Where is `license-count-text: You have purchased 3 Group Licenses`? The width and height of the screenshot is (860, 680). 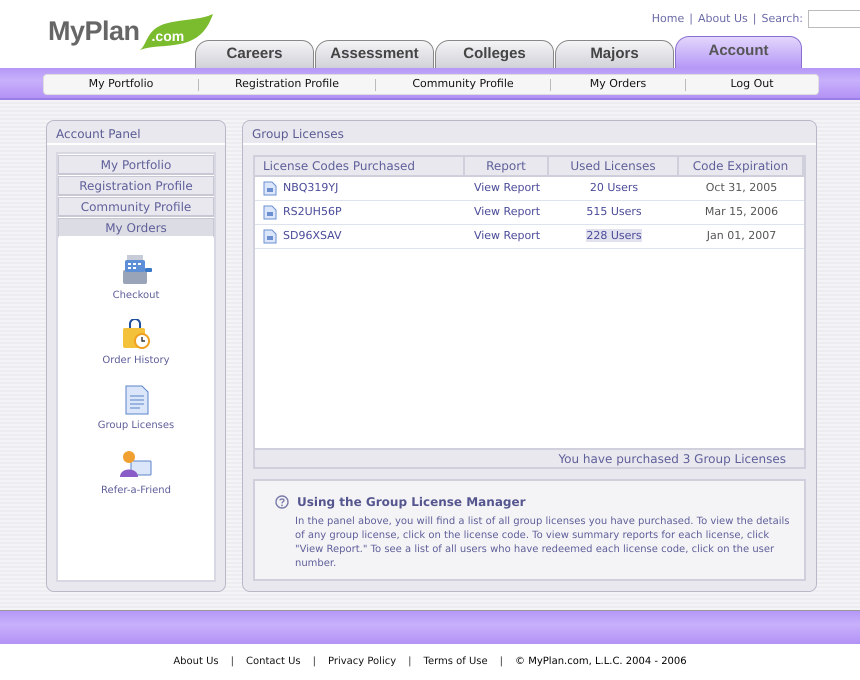 license-count-text: You have purchased 3 Group Licenses is located at coordinates (529, 457).